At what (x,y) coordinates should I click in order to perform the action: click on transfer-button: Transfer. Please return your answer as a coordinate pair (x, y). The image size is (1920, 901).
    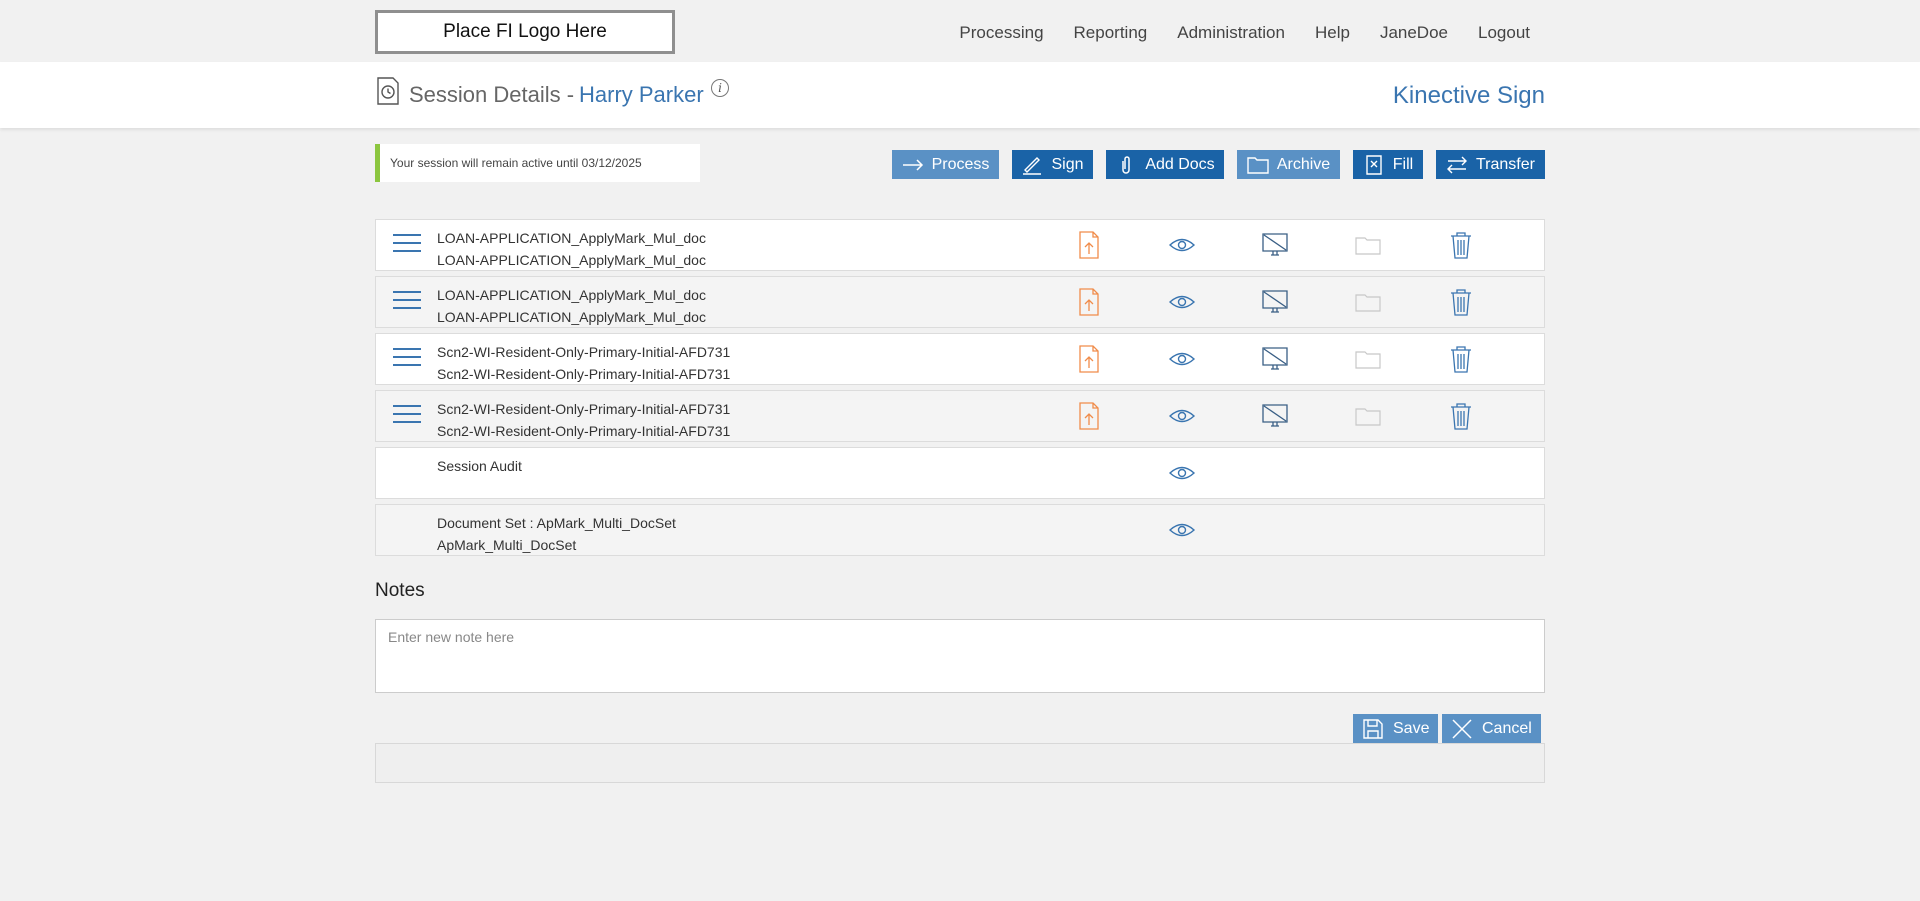
    Looking at the image, I should click on (1490, 164).